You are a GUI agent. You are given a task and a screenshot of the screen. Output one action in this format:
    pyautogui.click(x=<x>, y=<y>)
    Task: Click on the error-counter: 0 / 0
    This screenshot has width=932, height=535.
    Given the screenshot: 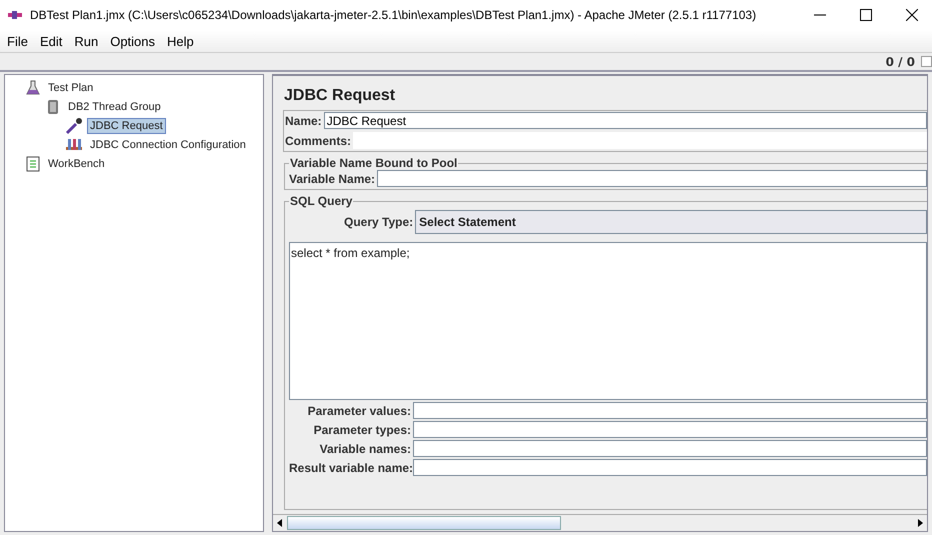 What is the action you would take?
    pyautogui.click(x=900, y=61)
    